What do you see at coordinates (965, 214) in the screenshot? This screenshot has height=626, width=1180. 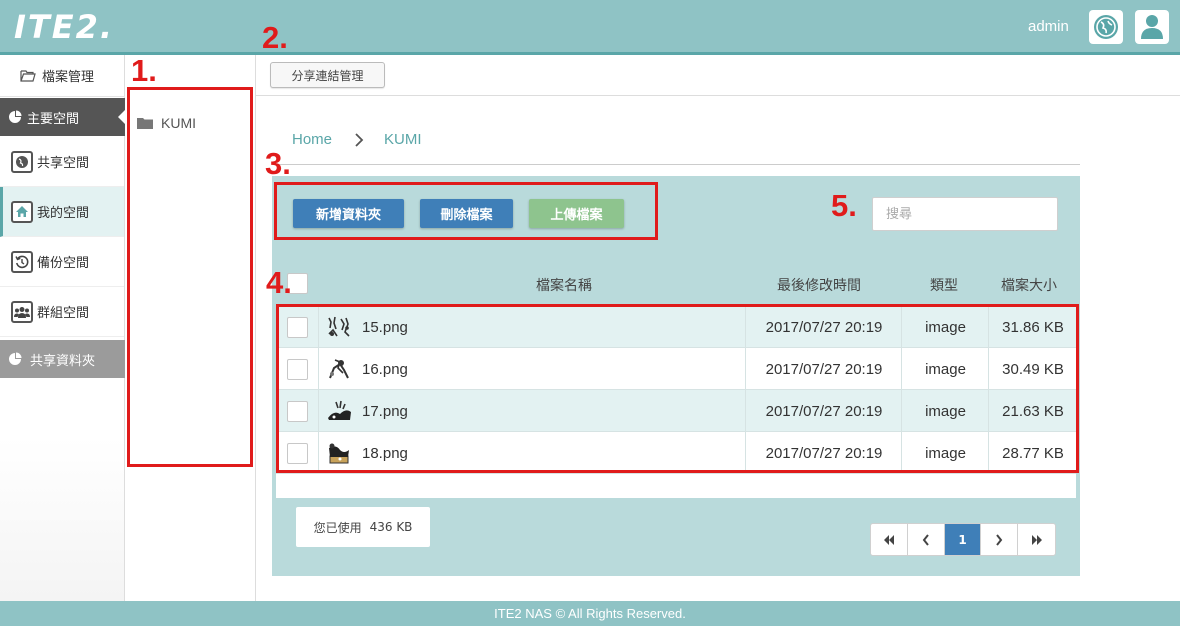 I see `search-input` at bounding box center [965, 214].